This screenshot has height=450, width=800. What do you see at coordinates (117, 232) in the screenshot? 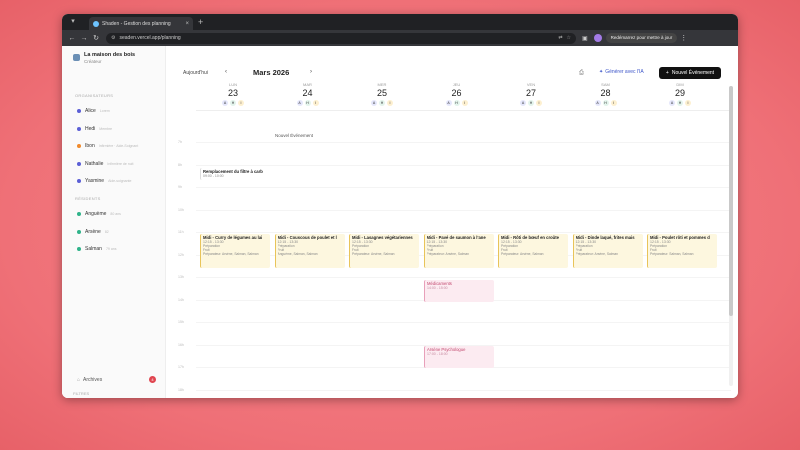
I see `resident-item: Arsène 82` at bounding box center [117, 232].